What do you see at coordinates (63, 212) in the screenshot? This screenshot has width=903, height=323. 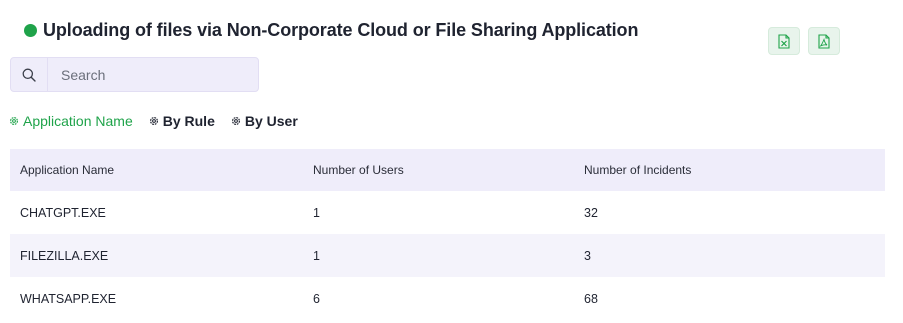 I see `cell-application-name: CHATGPT.EXE` at bounding box center [63, 212].